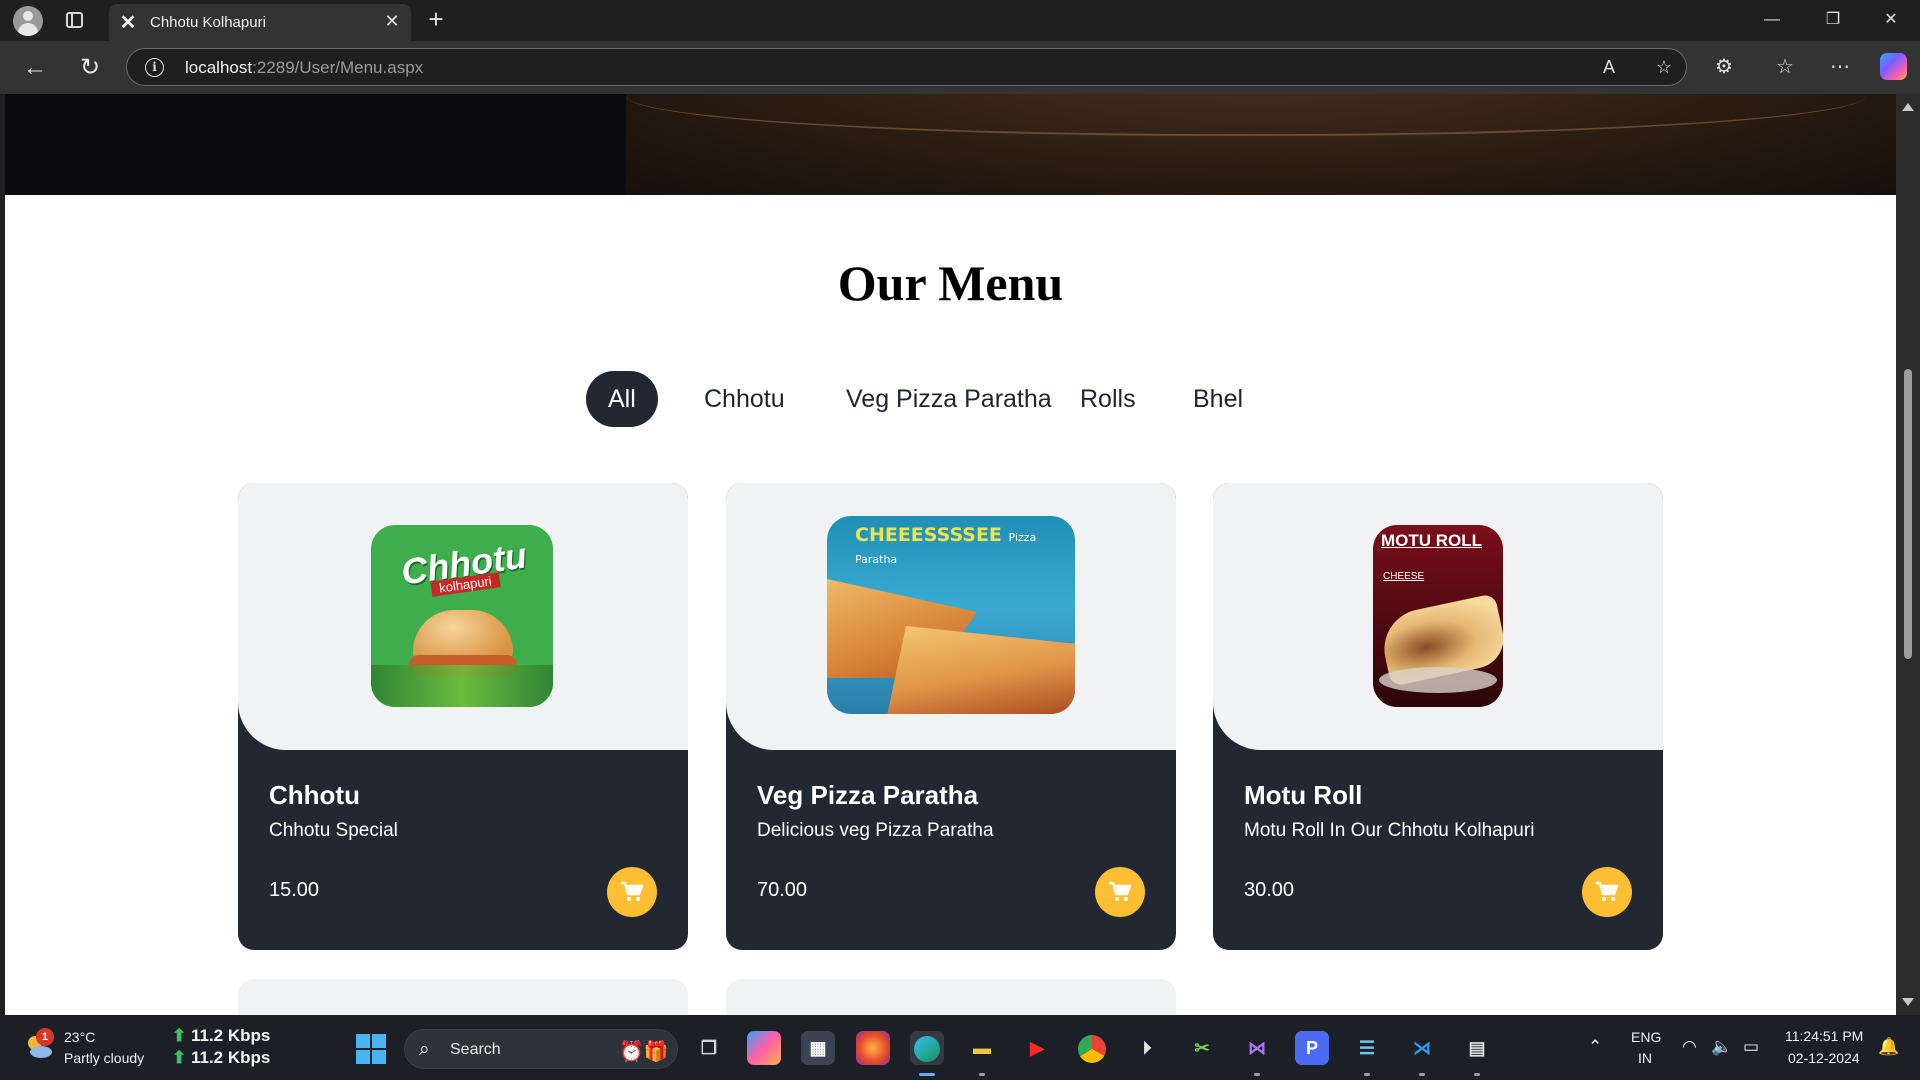 This screenshot has height=1080, width=1920. Describe the element at coordinates (154, 67) in the screenshot. I see `site-info-icon: i` at that location.